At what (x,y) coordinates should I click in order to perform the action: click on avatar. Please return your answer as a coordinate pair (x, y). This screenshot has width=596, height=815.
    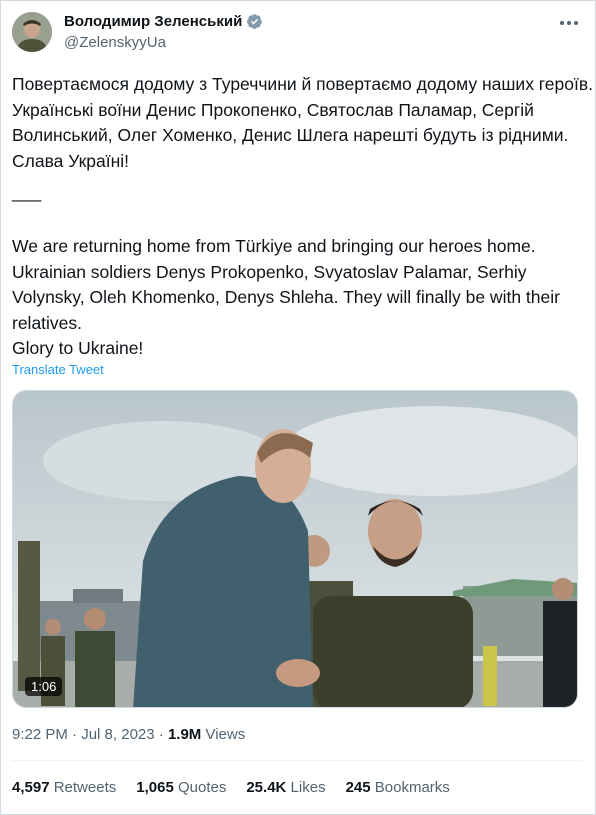
    Looking at the image, I should click on (32, 32).